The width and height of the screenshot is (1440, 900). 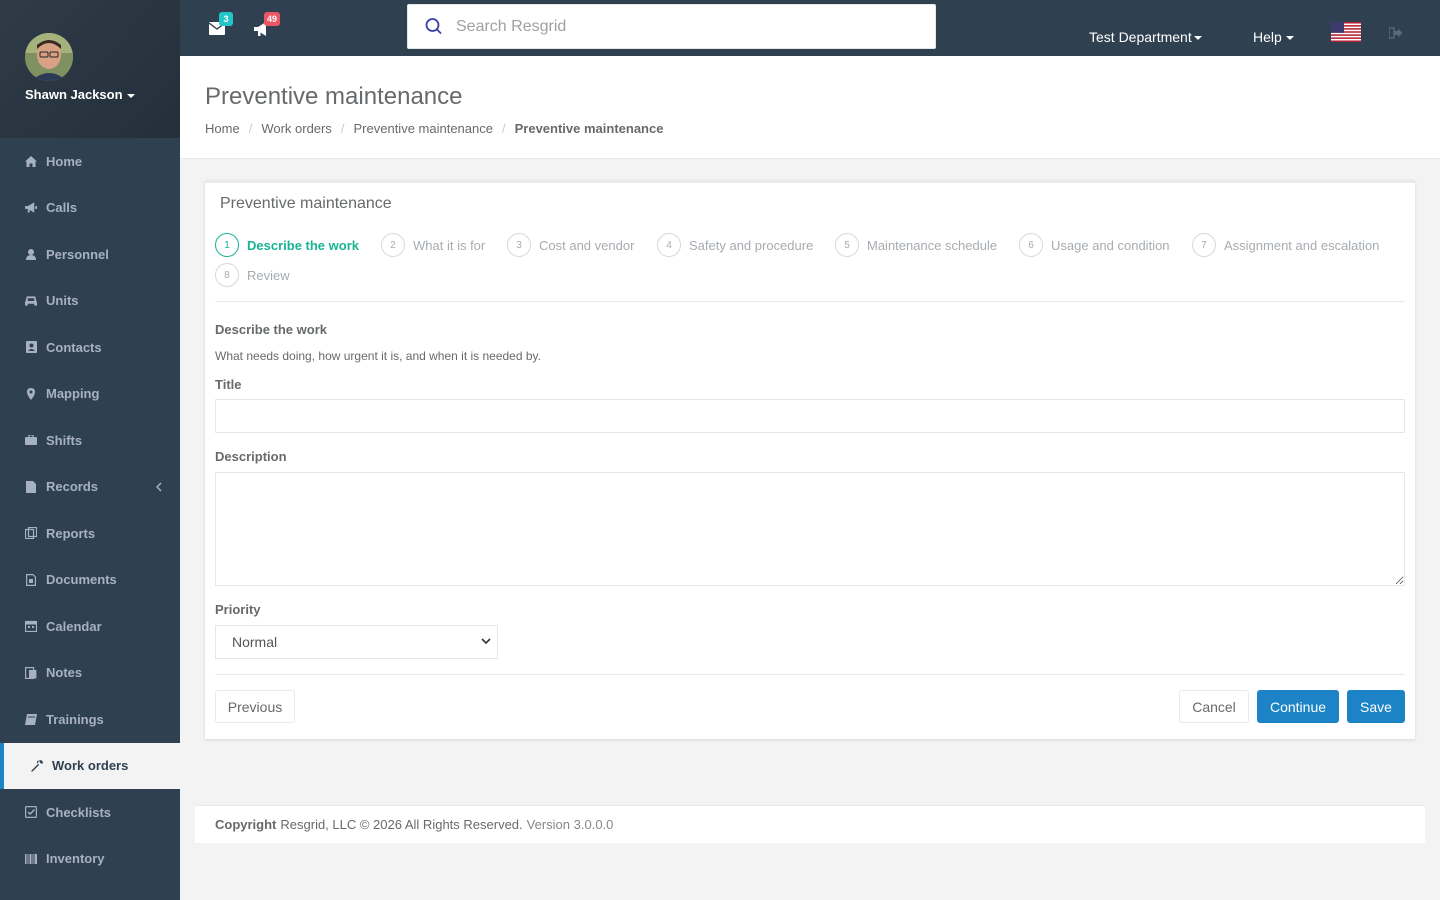 I want to click on sidebar-item-label: Home, so click(x=64, y=161).